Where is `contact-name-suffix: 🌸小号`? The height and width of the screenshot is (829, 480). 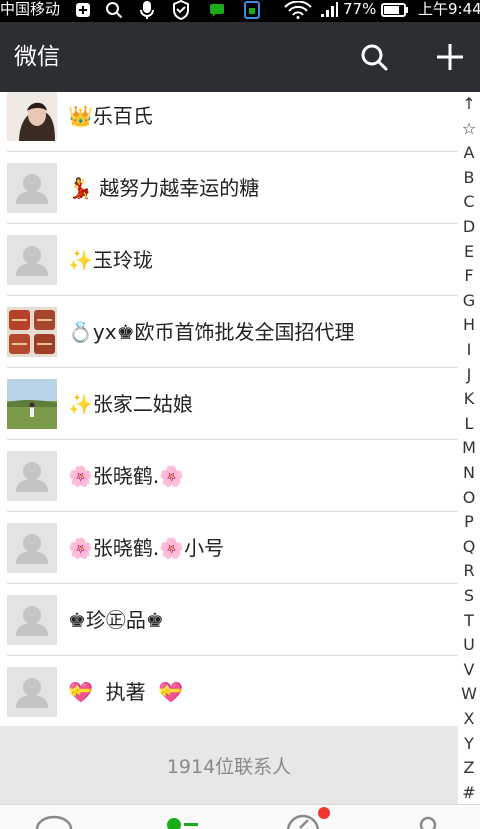
contact-name-suffix: 🌸小号 is located at coordinates (192, 548).